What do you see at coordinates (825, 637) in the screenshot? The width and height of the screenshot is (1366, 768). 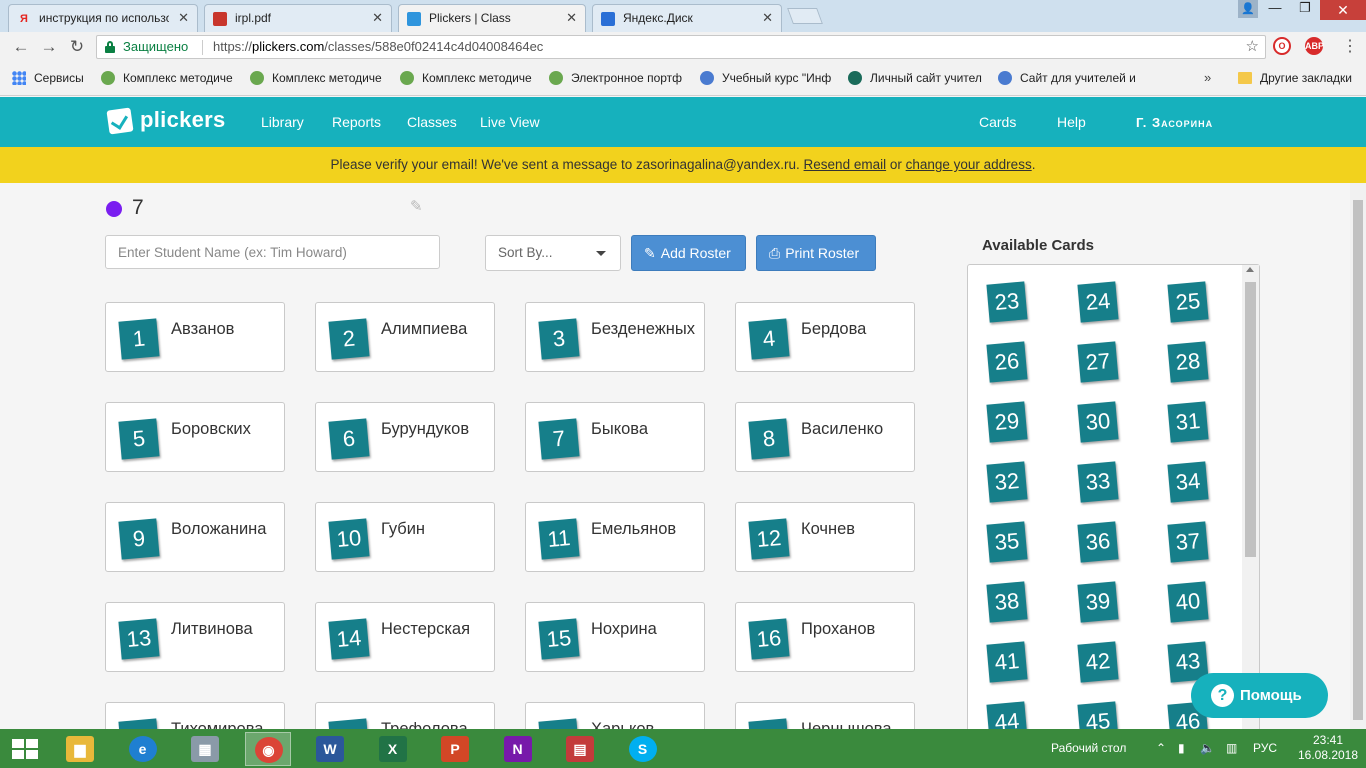 I see `student-card: 16 Проханов` at bounding box center [825, 637].